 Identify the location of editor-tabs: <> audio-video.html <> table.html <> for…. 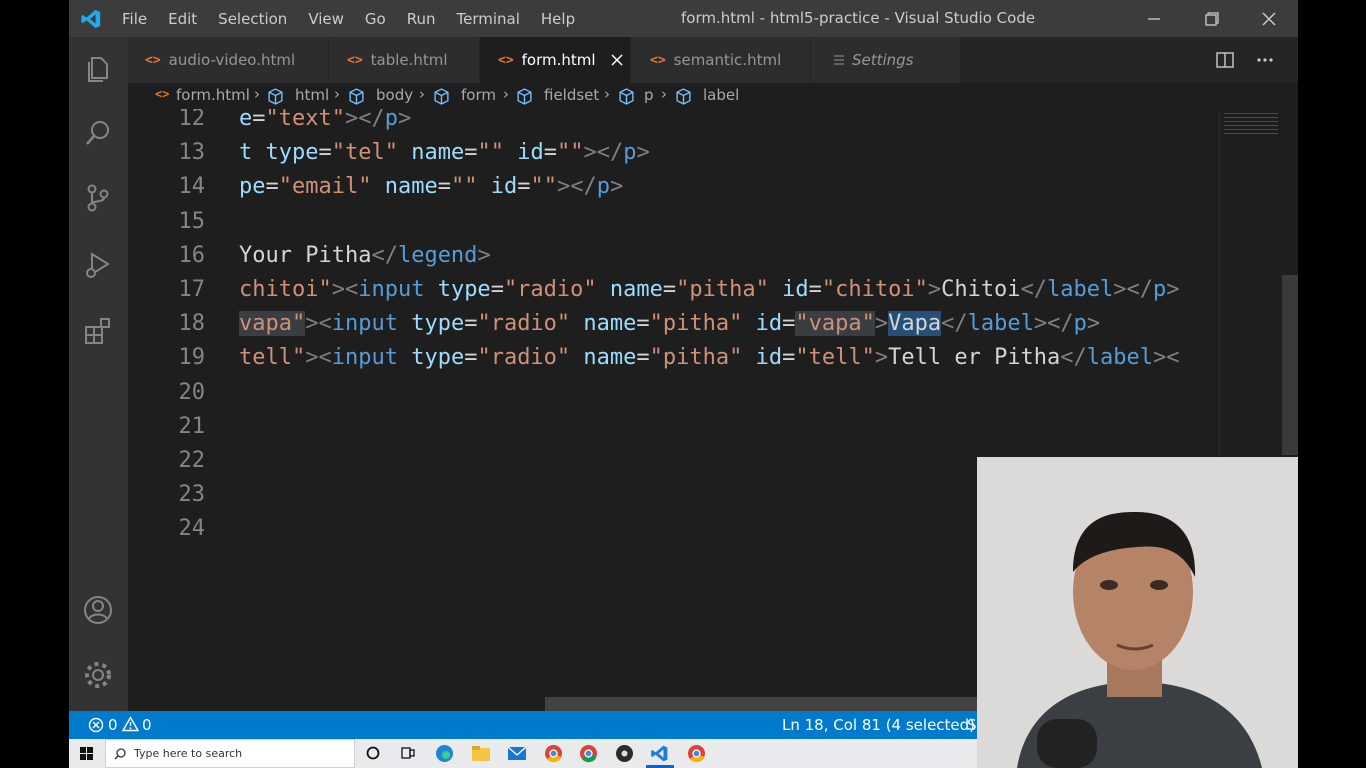
(713, 60).